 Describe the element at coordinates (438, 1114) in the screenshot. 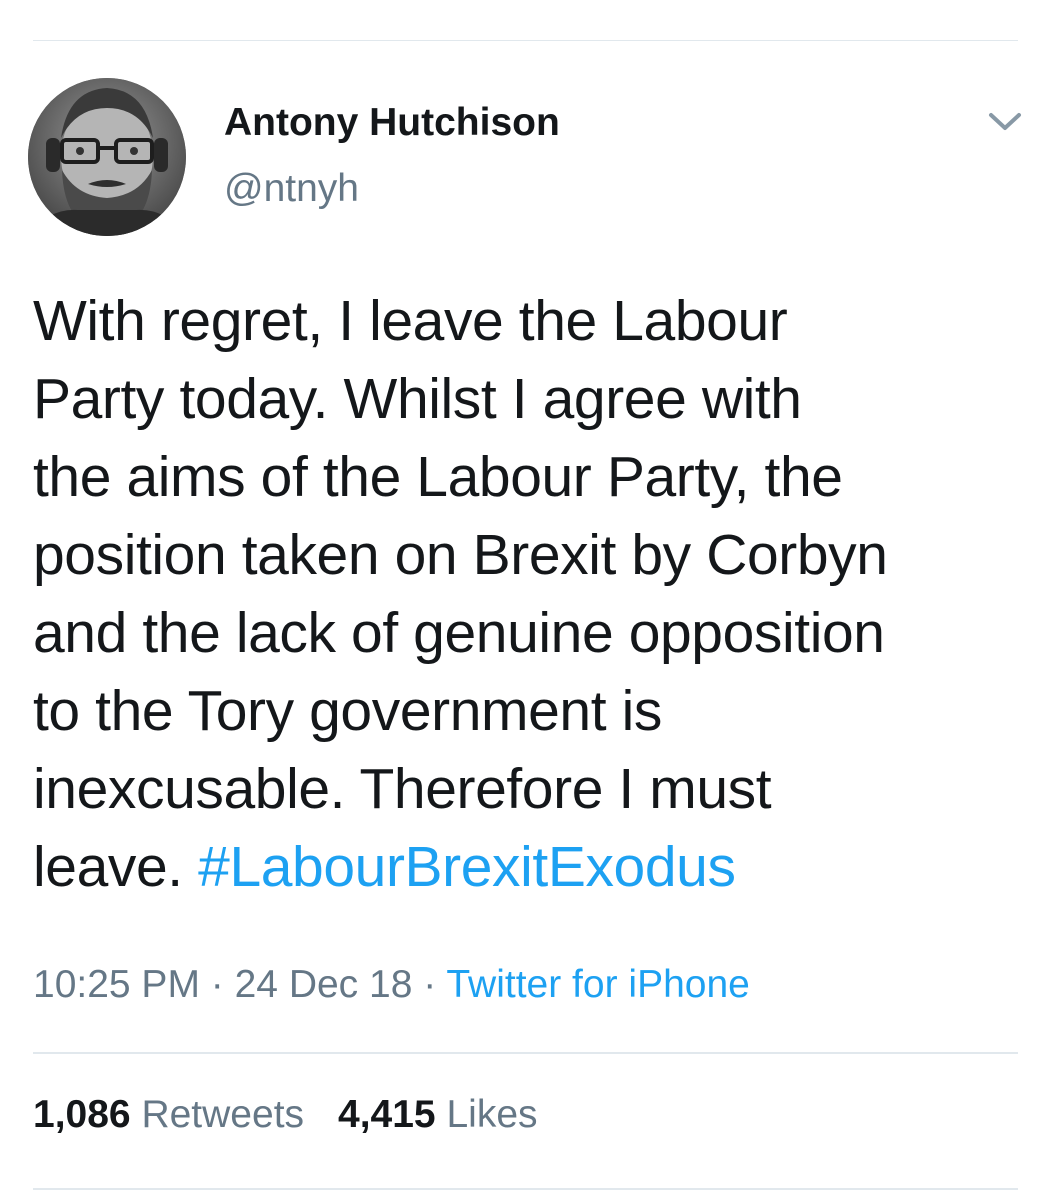

I see `likes-stat: 4,415 Likes` at that location.